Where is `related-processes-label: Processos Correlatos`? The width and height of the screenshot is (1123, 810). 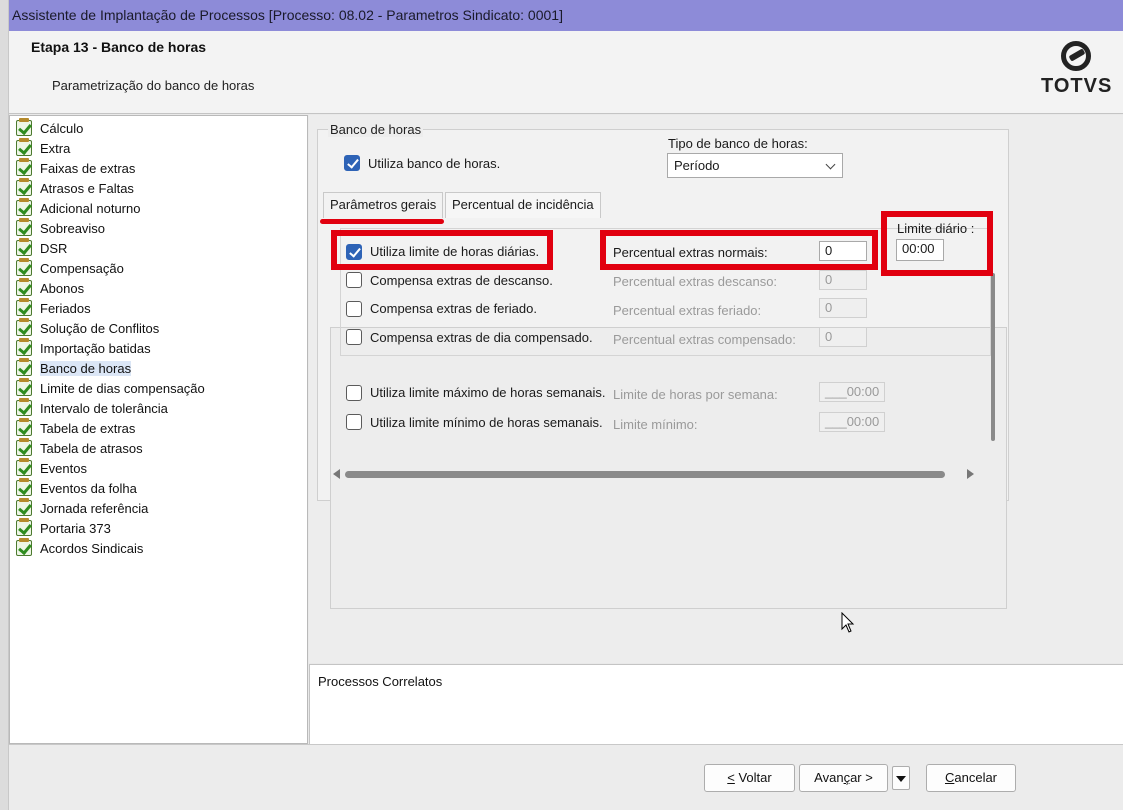
related-processes-label: Processos Correlatos is located at coordinates (380, 681).